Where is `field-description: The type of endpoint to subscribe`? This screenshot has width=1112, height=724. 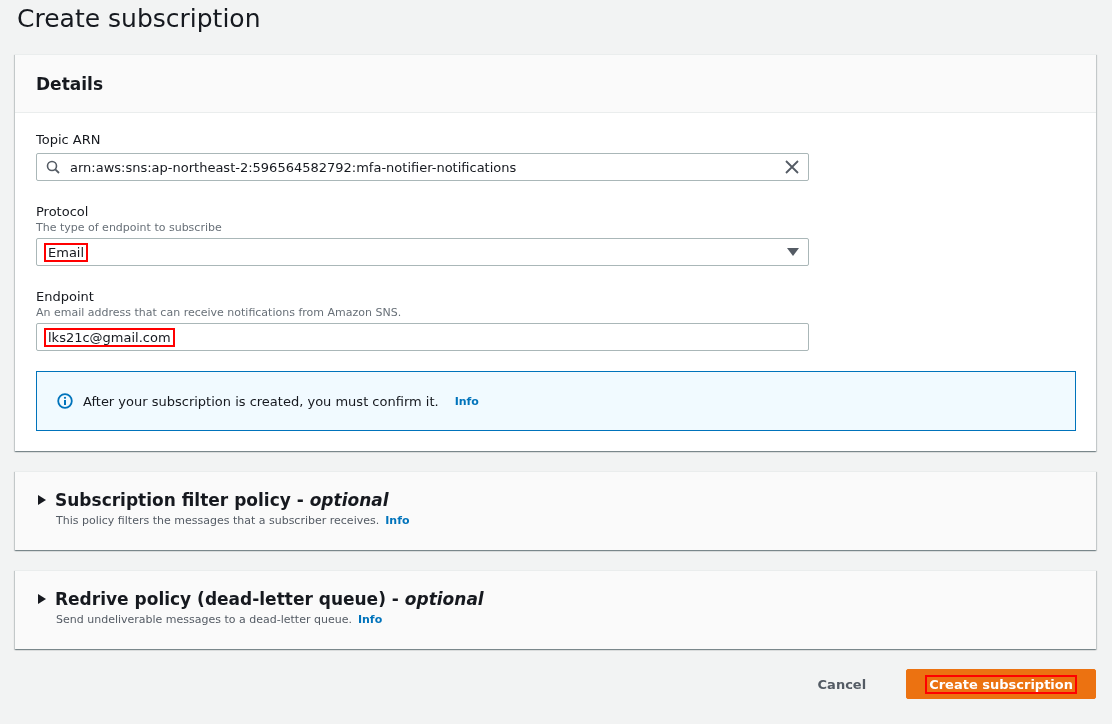
field-description: The type of endpoint to subscribe is located at coordinates (129, 227).